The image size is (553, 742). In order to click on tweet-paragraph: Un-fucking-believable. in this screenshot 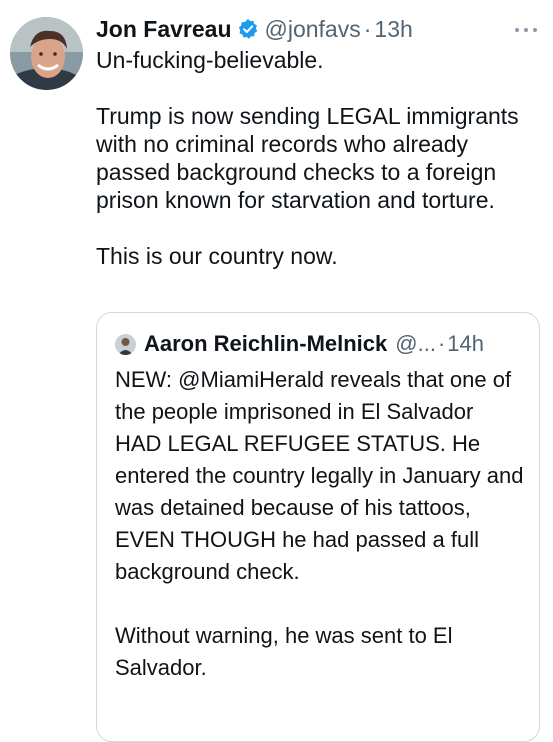, I will do `click(210, 60)`.